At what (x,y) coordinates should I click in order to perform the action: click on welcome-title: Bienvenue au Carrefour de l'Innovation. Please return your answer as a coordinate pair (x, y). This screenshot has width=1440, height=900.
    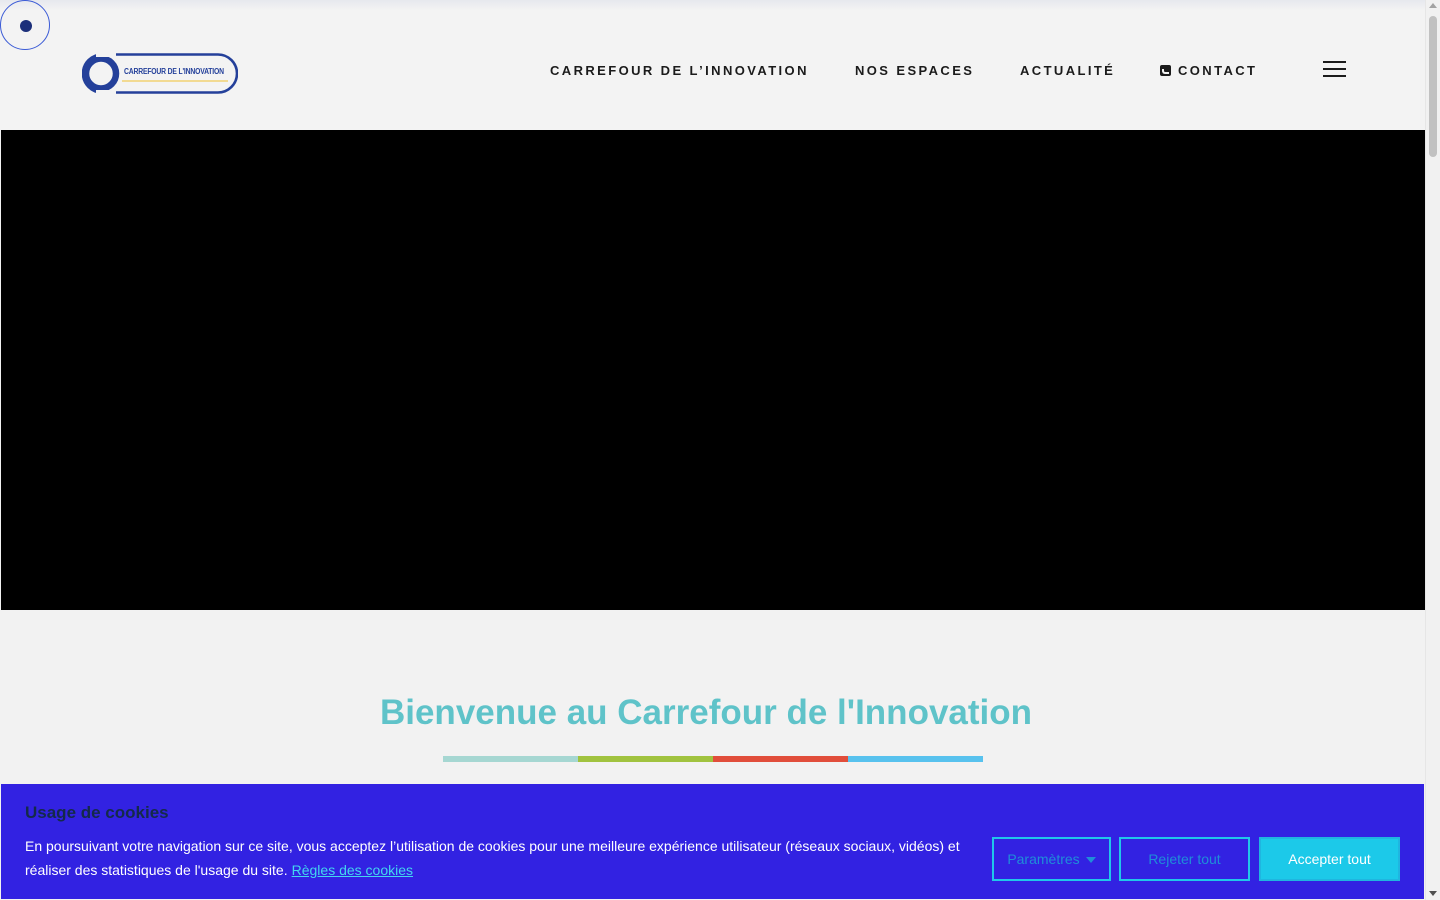
    Looking at the image, I should click on (706, 712).